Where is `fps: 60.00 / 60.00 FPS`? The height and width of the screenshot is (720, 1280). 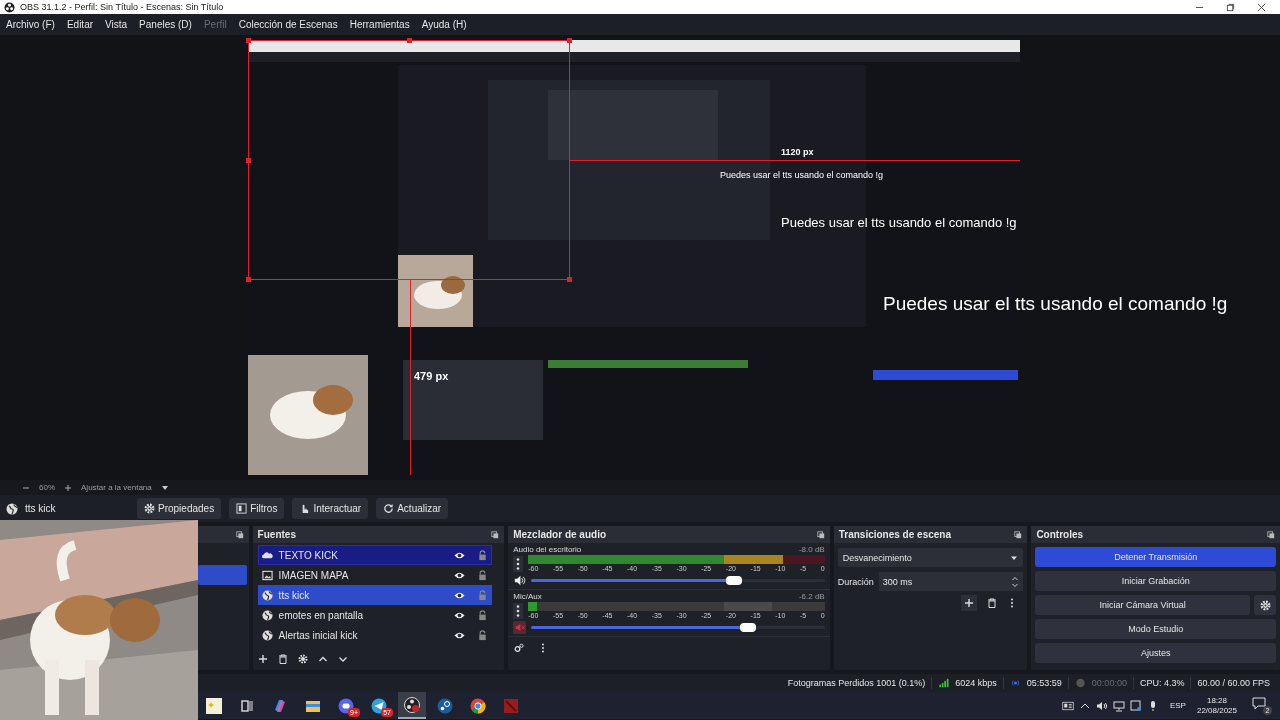 fps: 60.00 / 60.00 FPS is located at coordinates (1233, 683).